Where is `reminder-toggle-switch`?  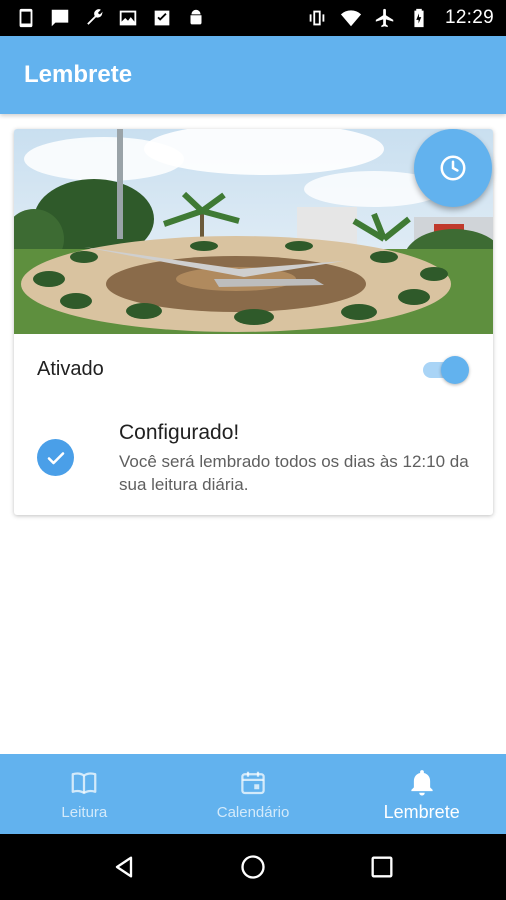
reminder-toggle-switch is located at coordinates (445, 369).